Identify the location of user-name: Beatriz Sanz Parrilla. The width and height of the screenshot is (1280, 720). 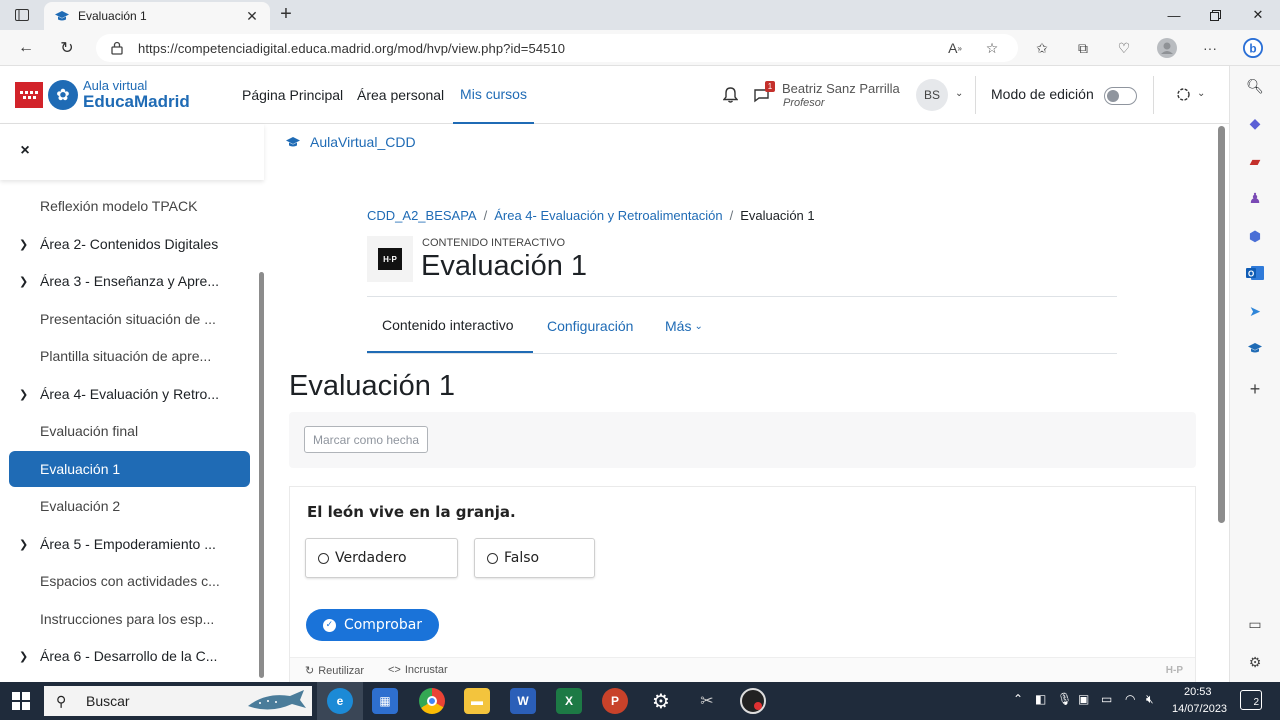
(841, 88).